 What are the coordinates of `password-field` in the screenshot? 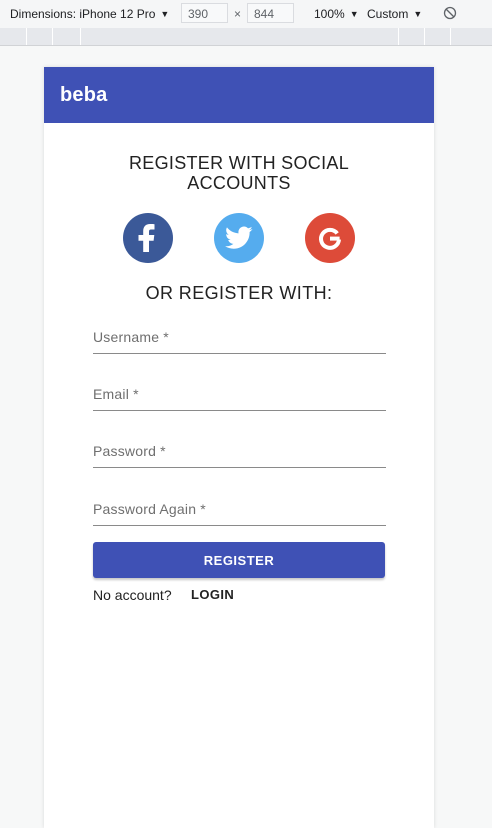 It's located at (239, 452).